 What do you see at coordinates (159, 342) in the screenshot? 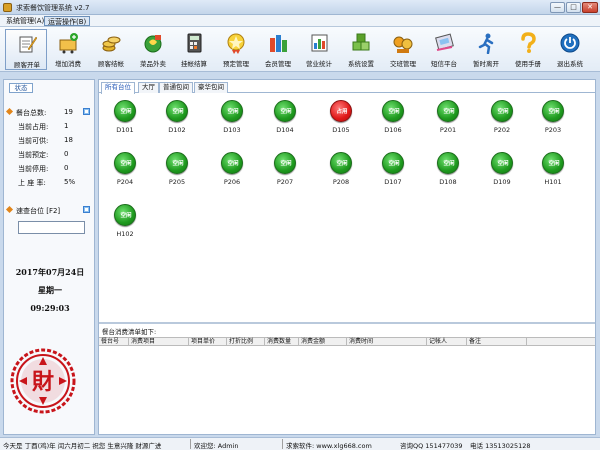
I see `column-header: 消费项目` at bounding box center [159, 342].